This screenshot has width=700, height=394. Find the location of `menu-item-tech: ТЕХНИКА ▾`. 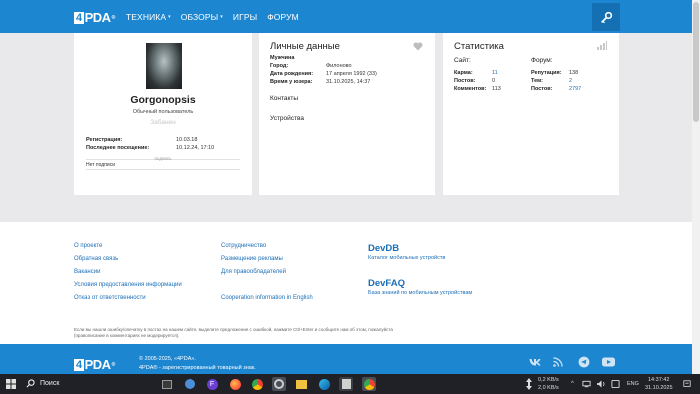

menu-item-tech: ТЕХНИКА ▾ is located at coordinates (148, 17).